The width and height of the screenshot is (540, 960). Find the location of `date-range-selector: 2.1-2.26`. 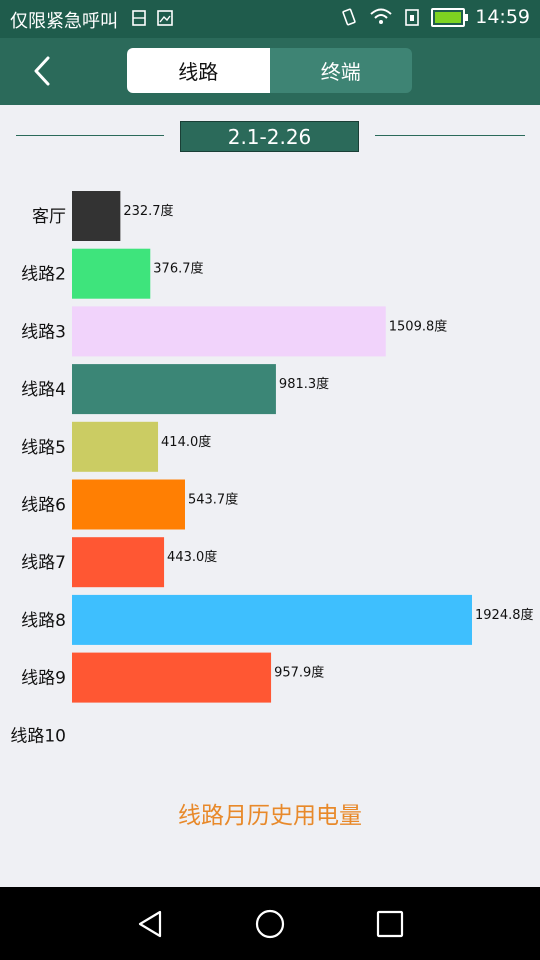

date-range-selector: 2.1-2.26 is located at coordinates (269, 136).